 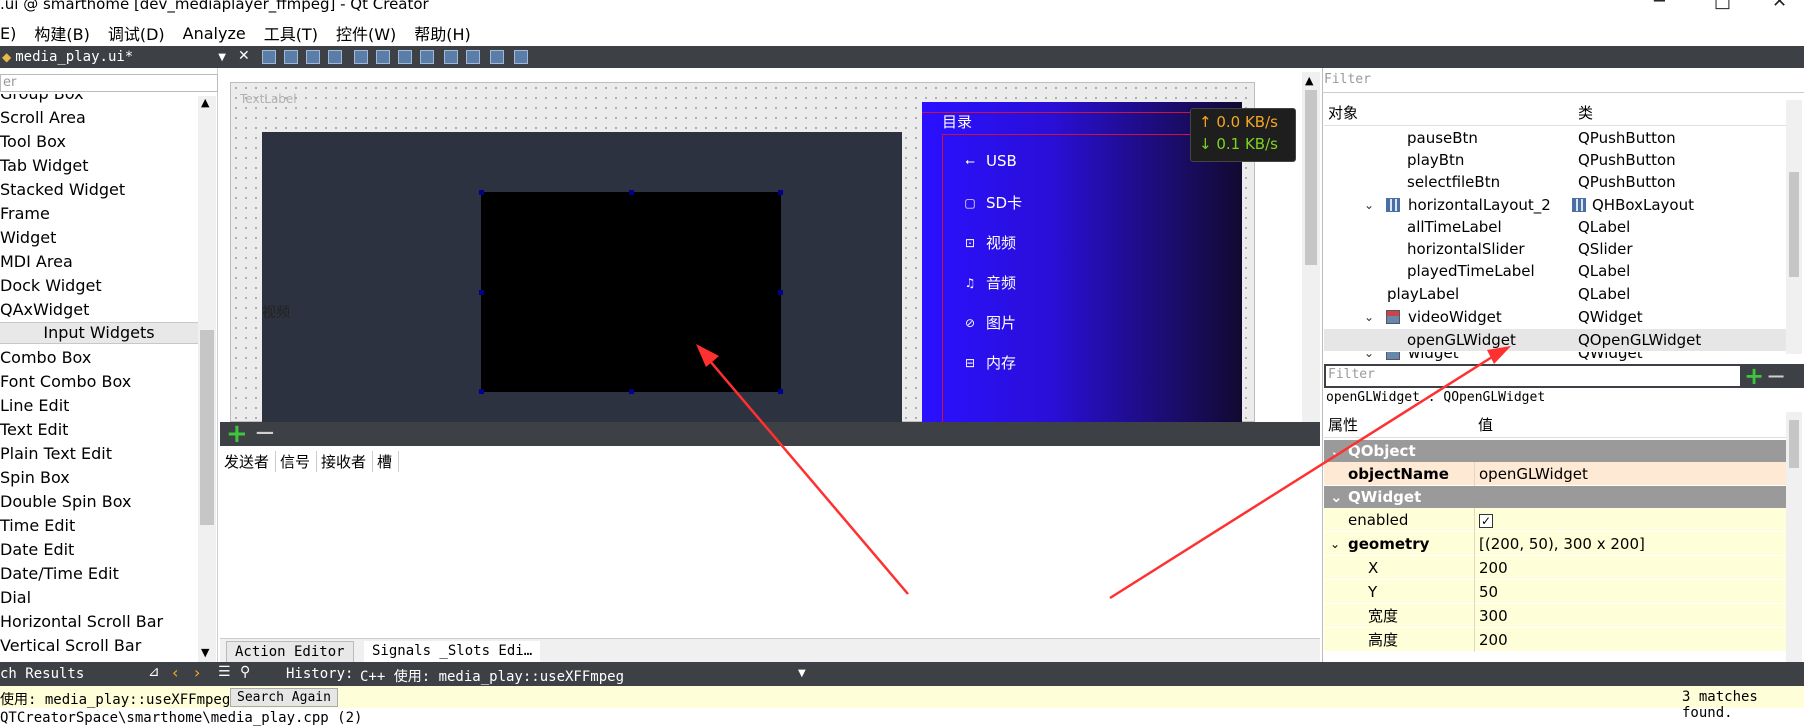 I want to click on expand-all-icon: ☰, so click(x=224, y=672).